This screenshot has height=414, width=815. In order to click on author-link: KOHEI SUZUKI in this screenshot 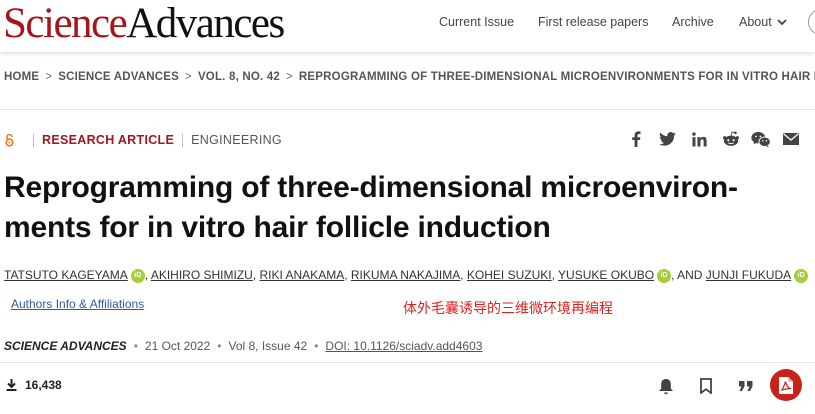, I will do `click(509, 275)`.